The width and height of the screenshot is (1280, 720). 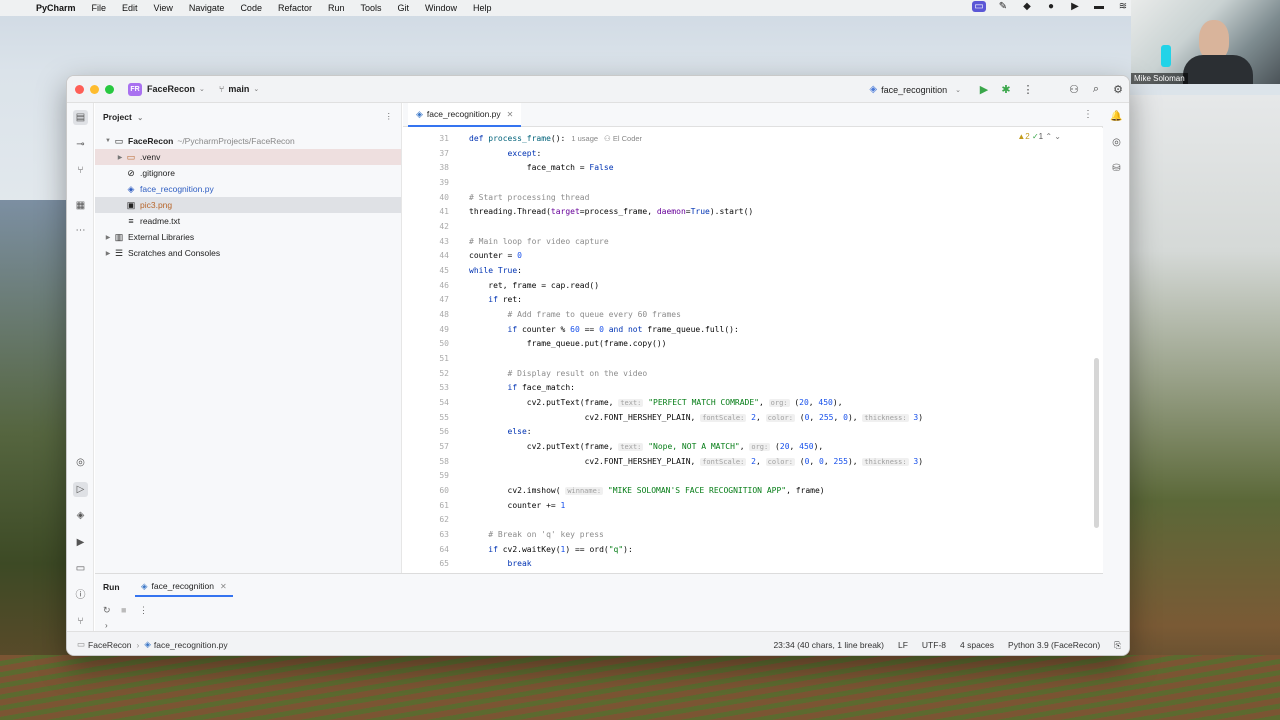 What do you see at coordinates (80, 489) in the screenshot?
I see `run-tool-icon: ▷` at bounding box center [80, 489].